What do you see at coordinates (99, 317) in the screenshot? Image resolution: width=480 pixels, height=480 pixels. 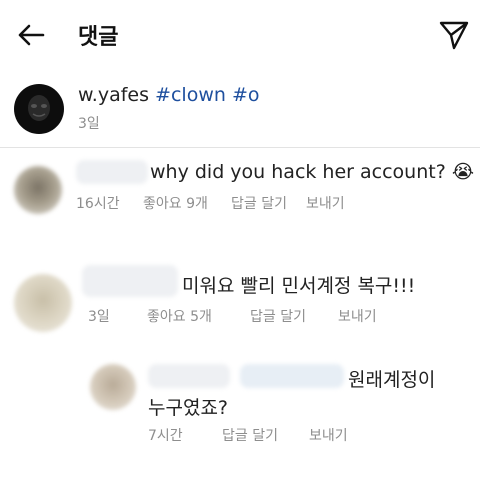 I see `comment-time: 3일` at bounding box center [99, 317].